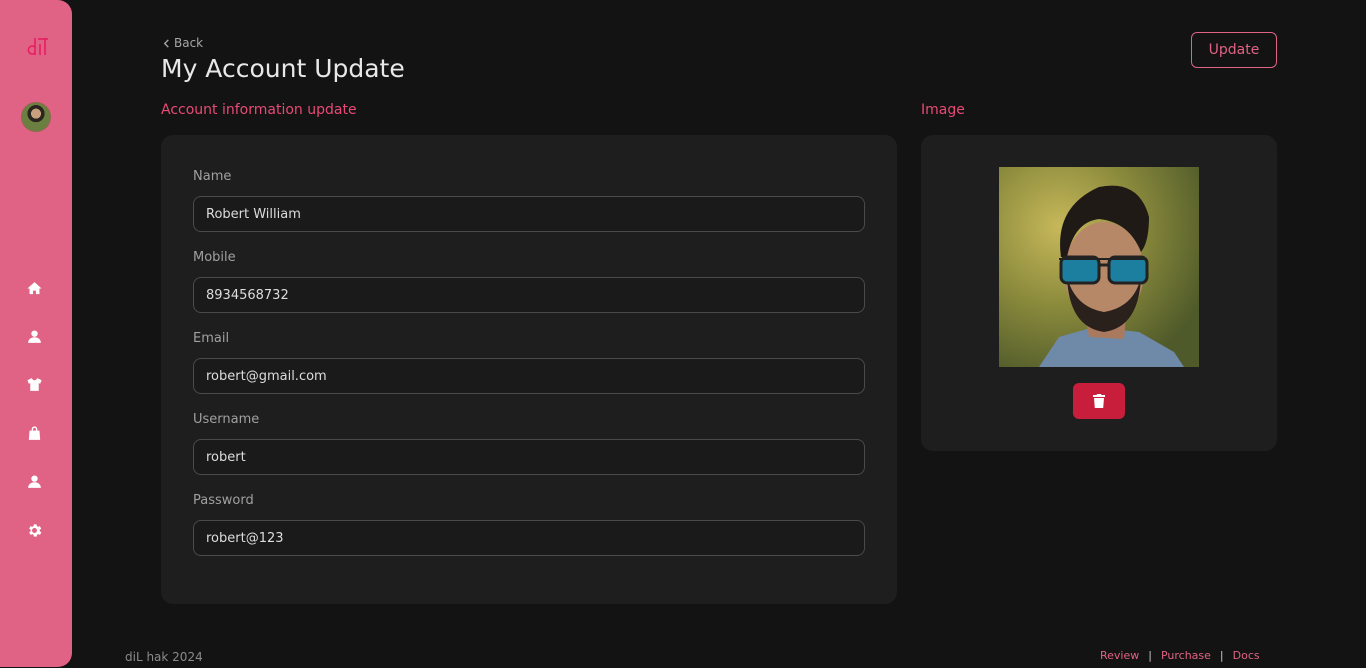  I want to click on sidebar, so click(36, 333).